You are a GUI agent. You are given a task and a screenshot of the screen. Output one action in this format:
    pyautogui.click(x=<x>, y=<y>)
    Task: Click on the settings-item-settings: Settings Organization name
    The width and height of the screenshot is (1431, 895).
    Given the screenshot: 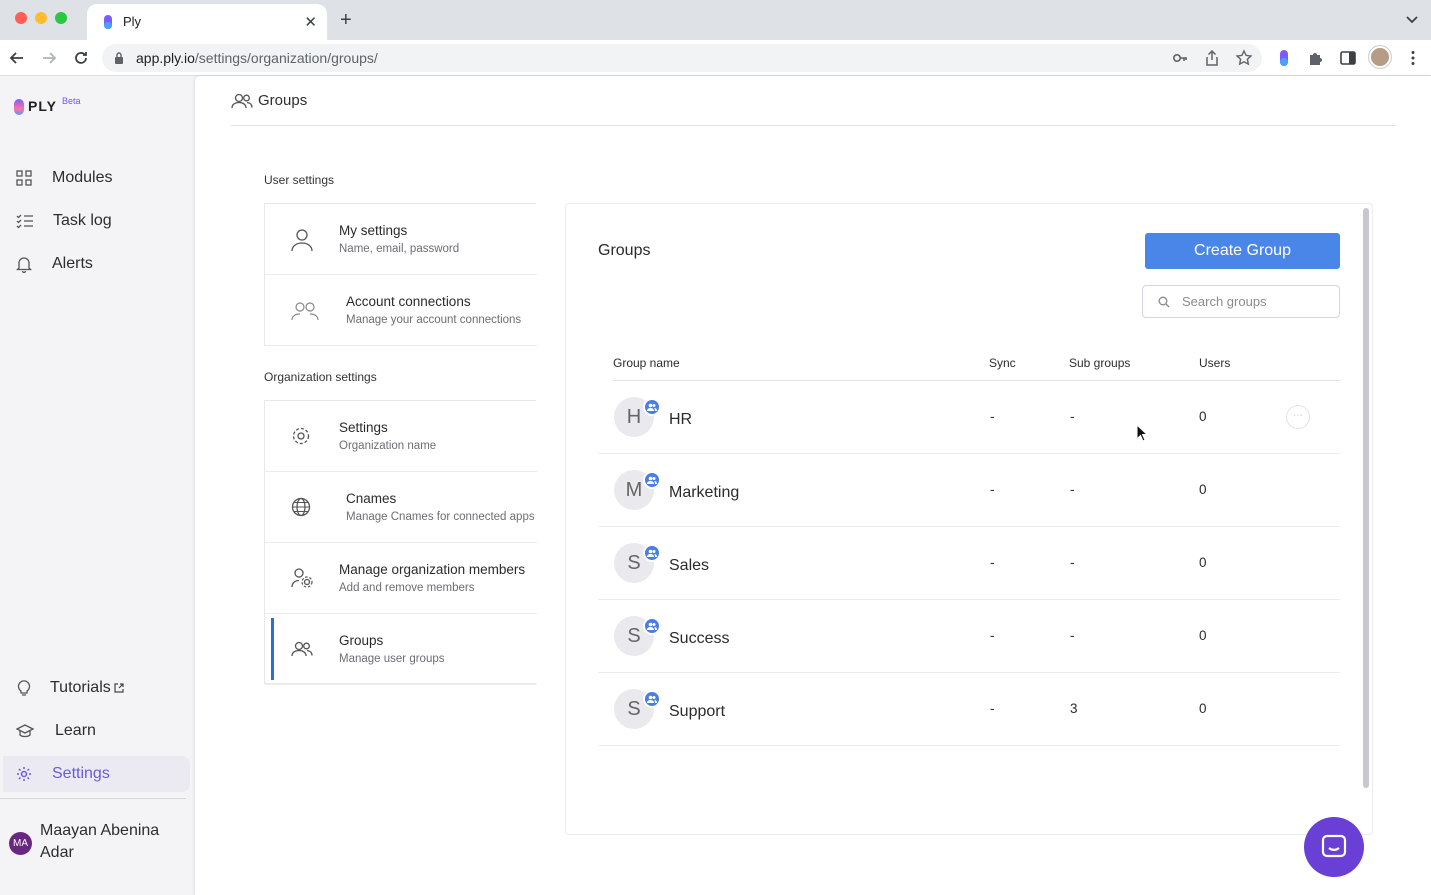 What is the action you would take?
    pyautogui.click(x=401, y=436)
    